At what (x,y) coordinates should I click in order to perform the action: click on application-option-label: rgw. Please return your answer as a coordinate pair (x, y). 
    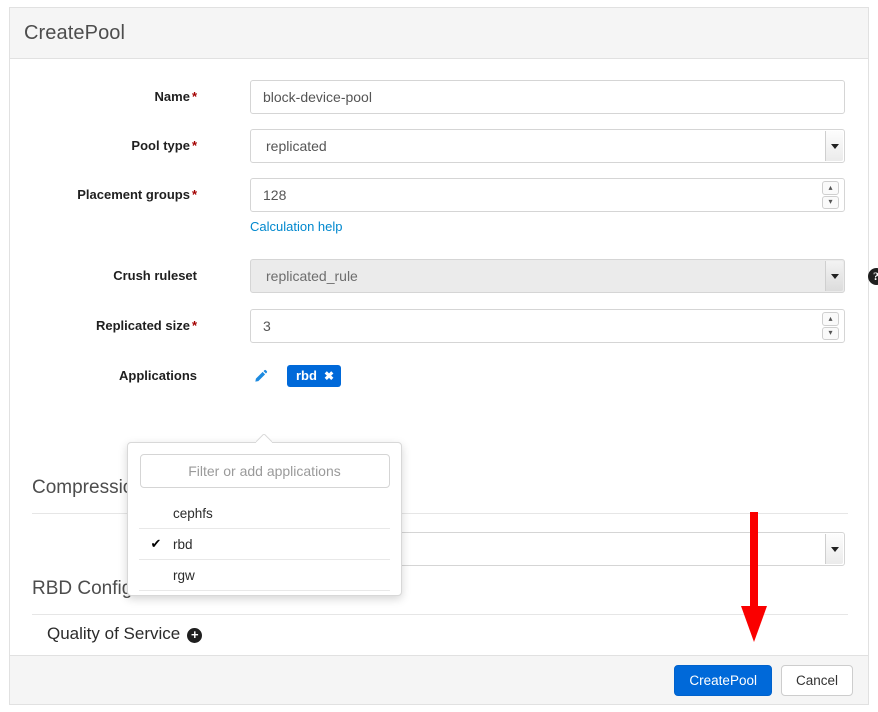
    Looking at the image, I should click on (184, 575).